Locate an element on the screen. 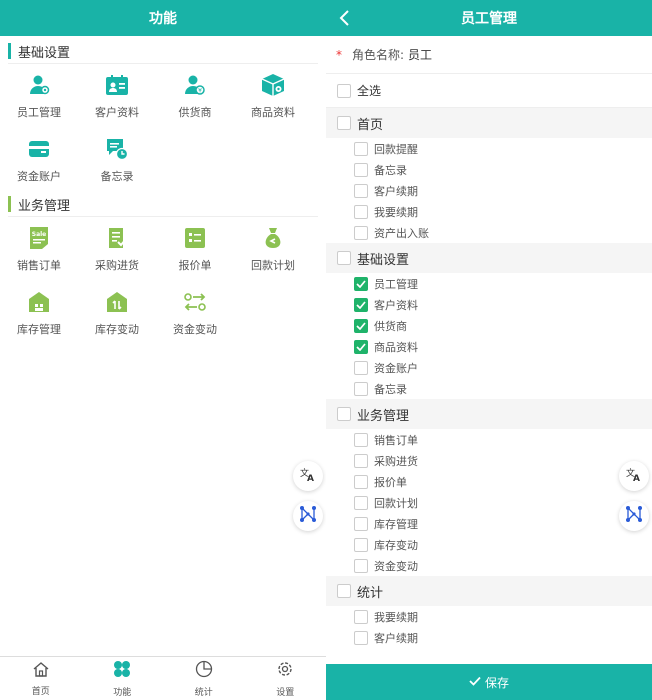  group-header: 首页 is located at coordinates (489, 123).